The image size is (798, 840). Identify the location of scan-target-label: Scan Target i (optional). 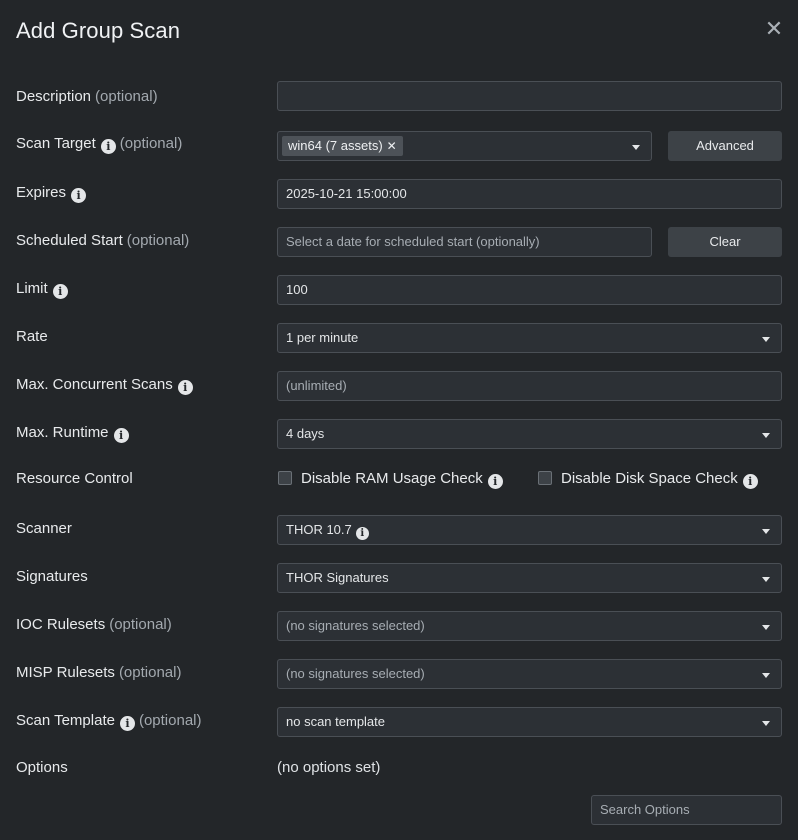
(99, 144).